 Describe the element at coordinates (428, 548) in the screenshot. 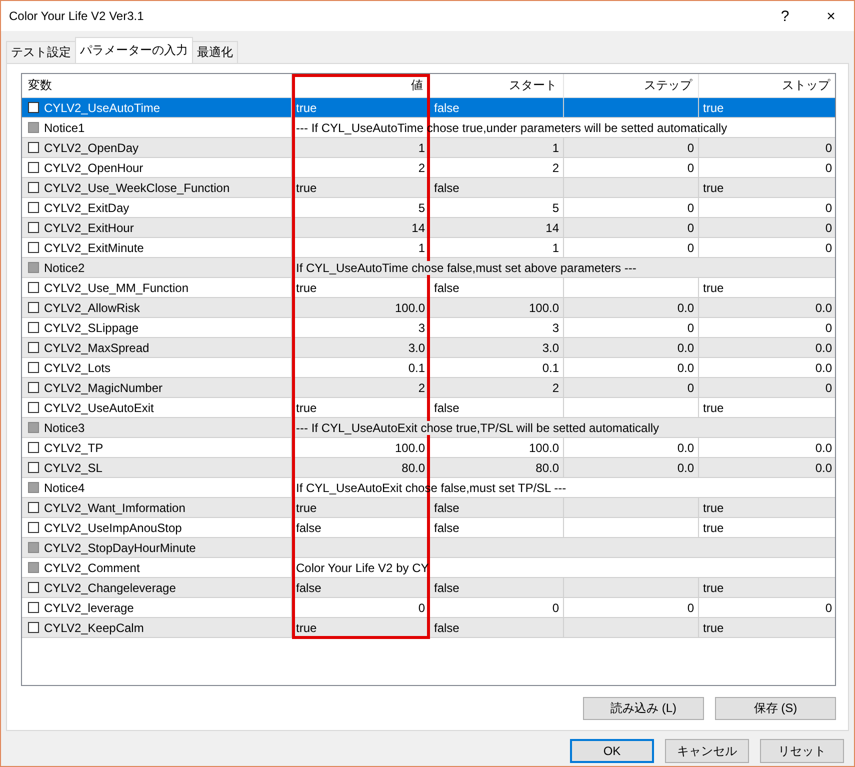

I see `table-row: CYLV2_StopDayHourMinute` at that location.